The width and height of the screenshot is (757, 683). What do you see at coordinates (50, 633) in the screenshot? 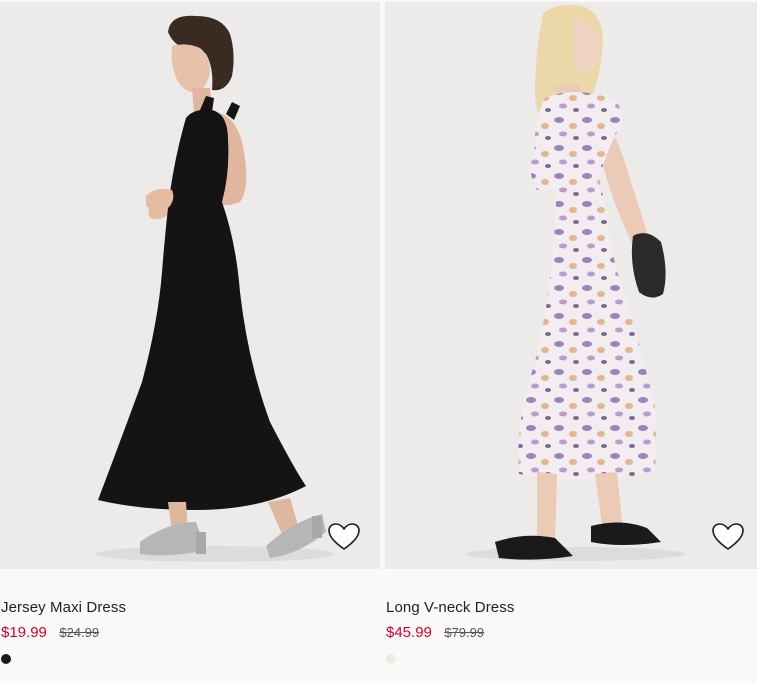
I see `price-row: $19.99 $24.99` at bounding box center [50, 633].